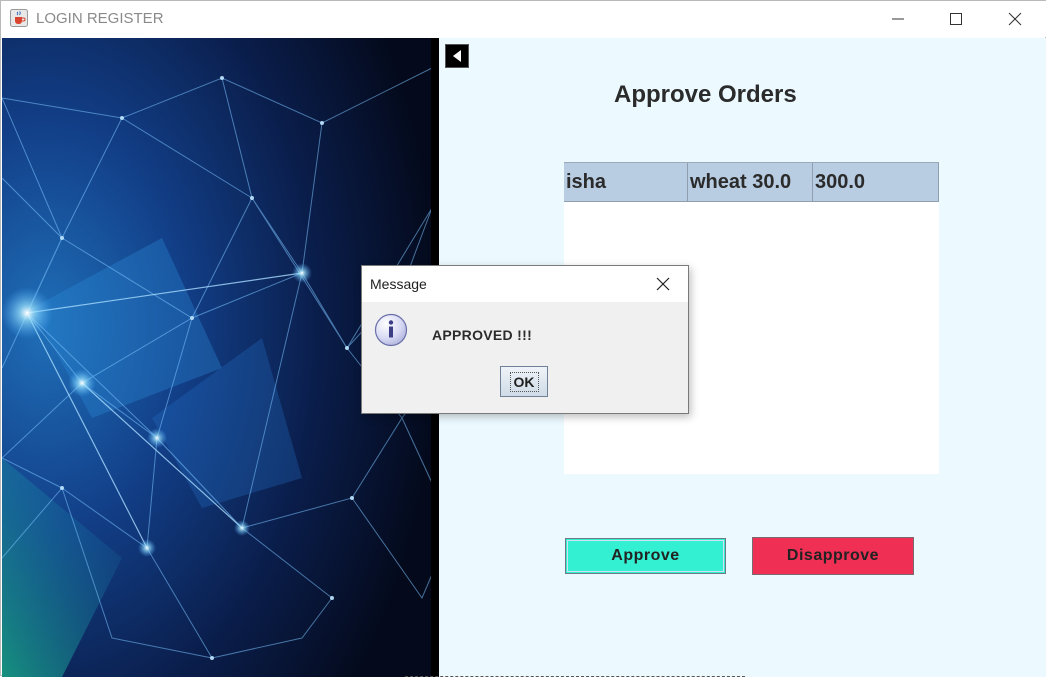 This screenshot has height=680, width=1050. What do you see at coordinates (645, 556) in the screenshot?
I see `approve-button: Approve` at bounding box center [645, 556].